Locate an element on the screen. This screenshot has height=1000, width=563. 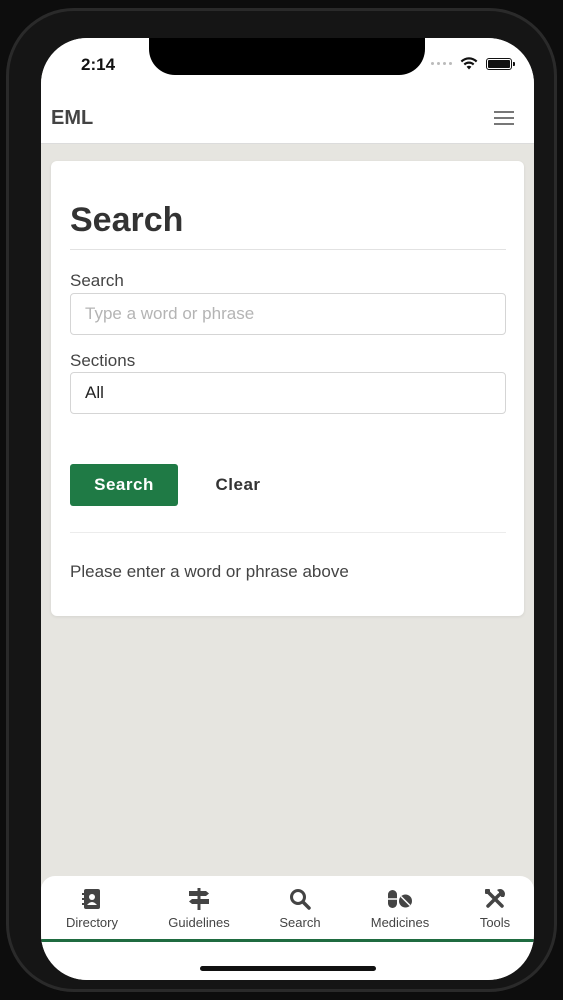
tab-label-medicines: Medicines is located at coordinates (400, 922).